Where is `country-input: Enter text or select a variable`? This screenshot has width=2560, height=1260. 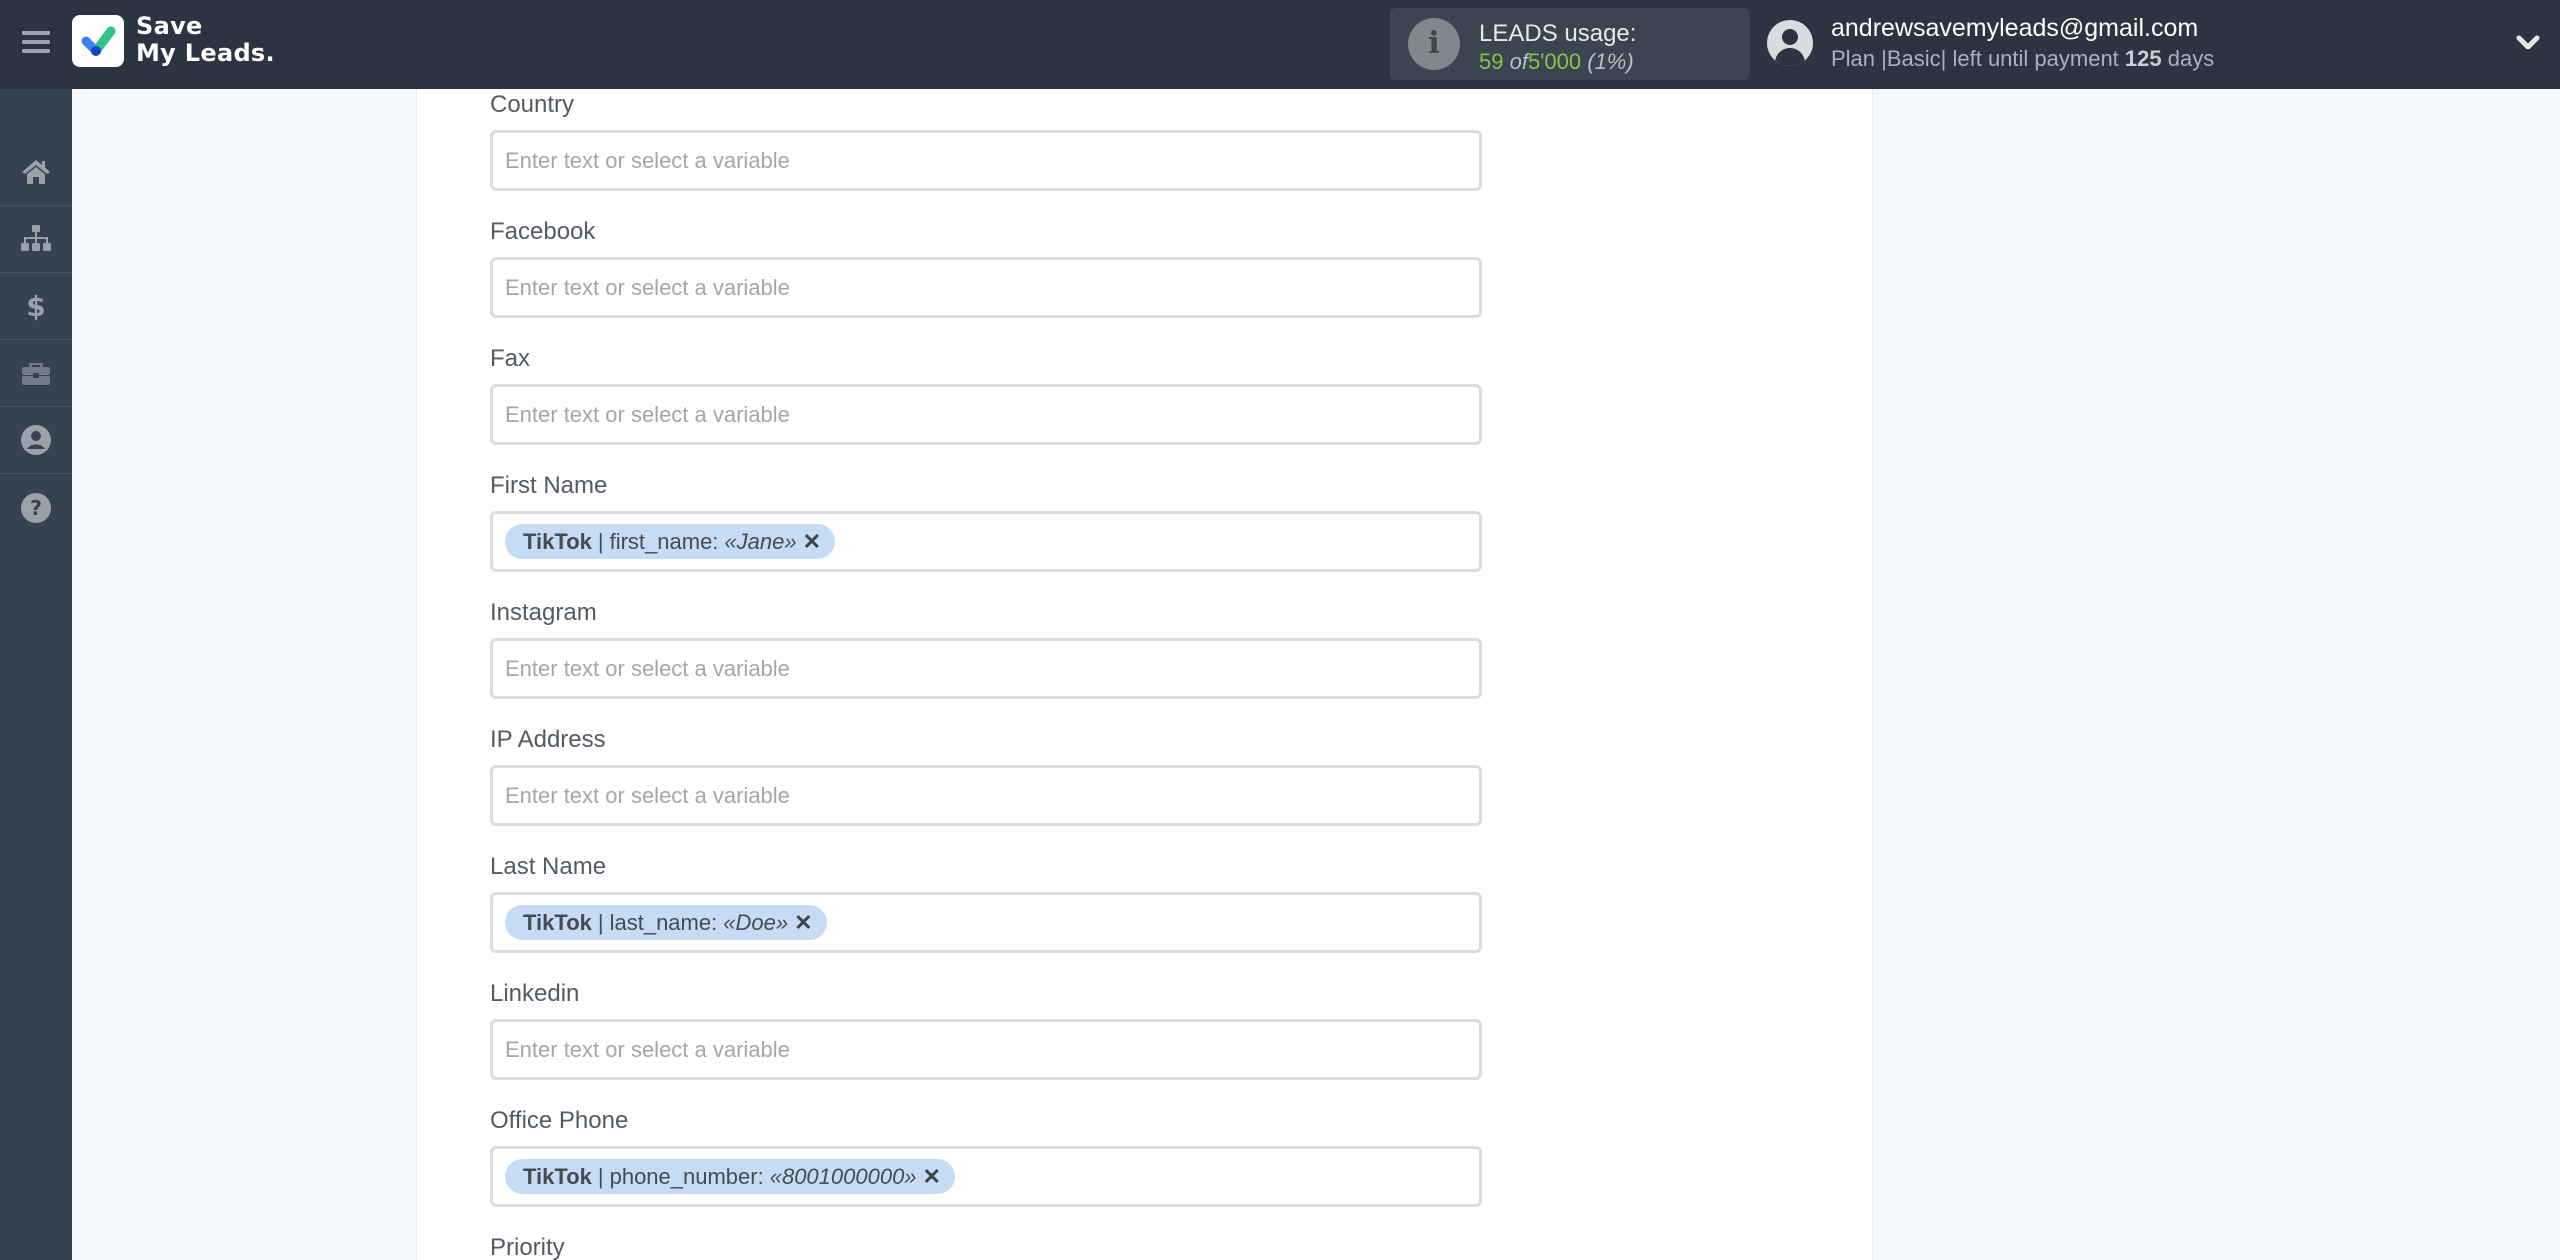 country-input: Enter text or select a variable is located at coordinates (986, 160).